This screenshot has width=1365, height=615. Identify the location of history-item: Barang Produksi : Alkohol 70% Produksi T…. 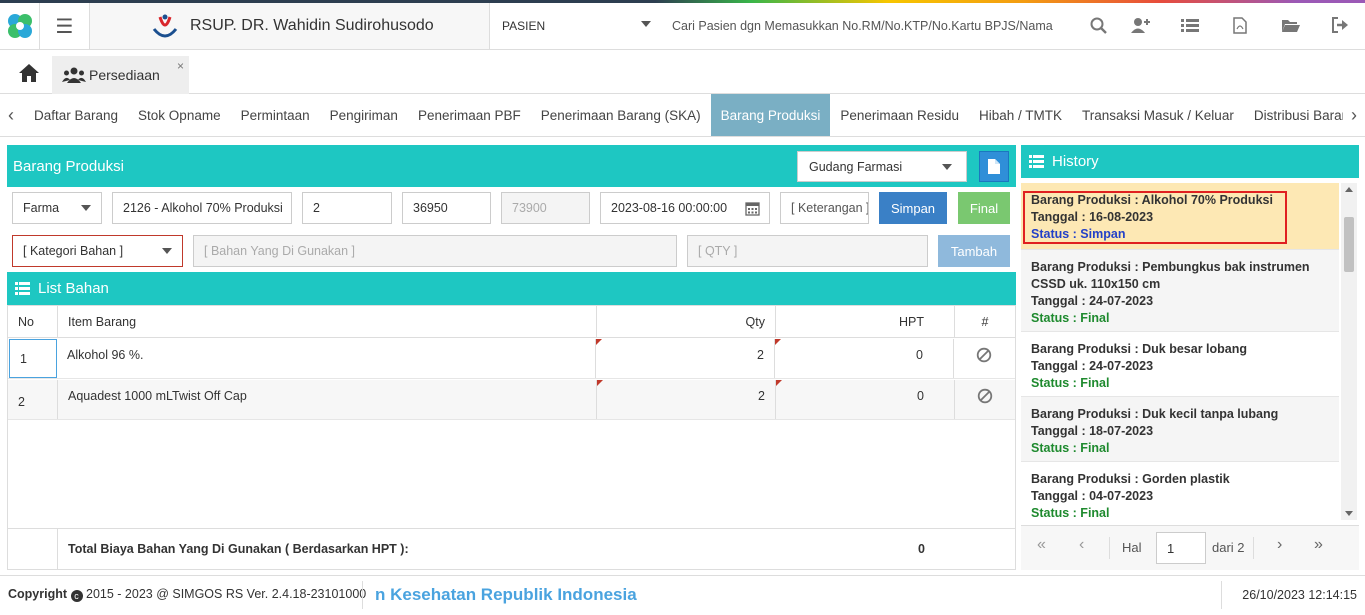
(1180, 216).